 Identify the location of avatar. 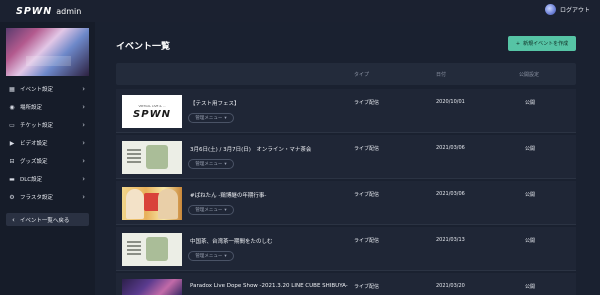
(550, 9).